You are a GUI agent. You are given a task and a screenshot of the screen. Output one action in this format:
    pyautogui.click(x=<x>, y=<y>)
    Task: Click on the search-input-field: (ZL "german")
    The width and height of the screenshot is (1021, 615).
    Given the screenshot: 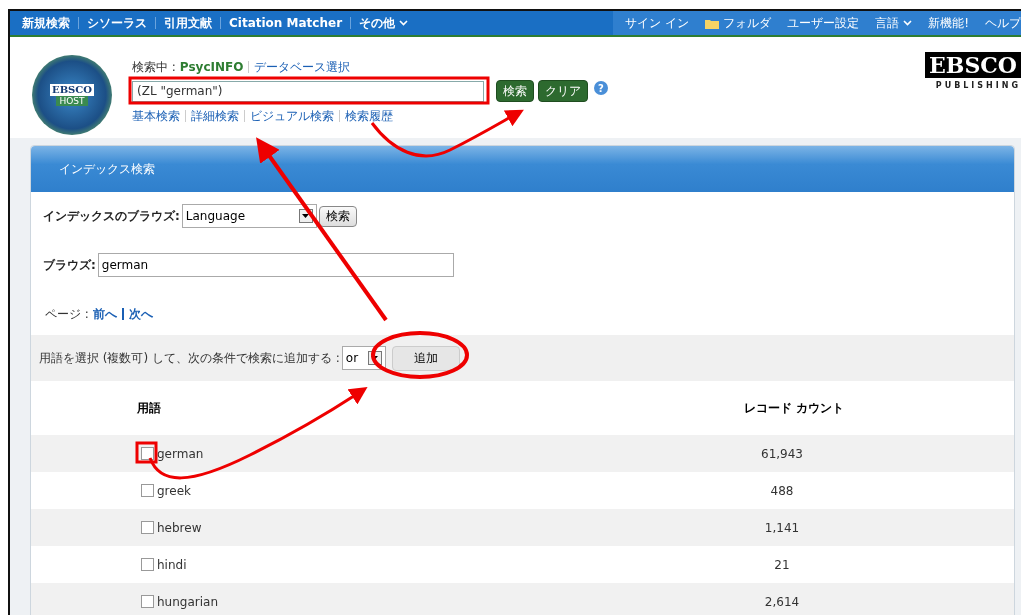 What is the action you would take?
    pyautogui.click(x=308, y=91)
    